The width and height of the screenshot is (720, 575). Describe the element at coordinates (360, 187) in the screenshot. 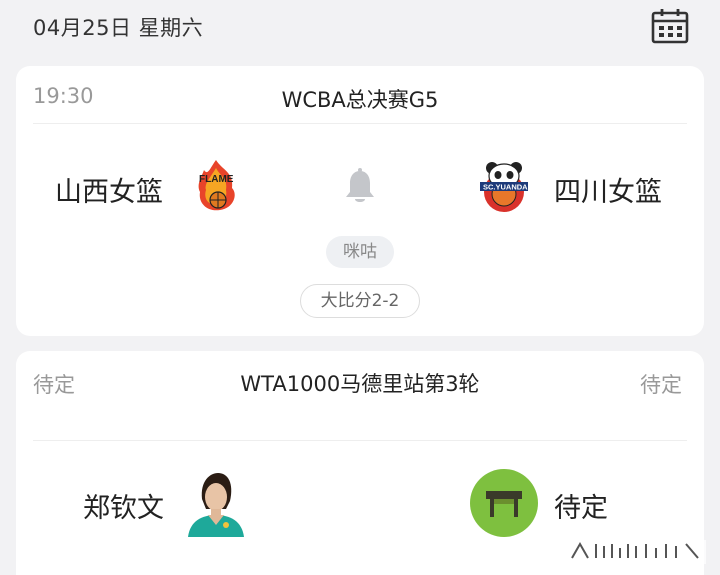

I see `bell-icon` at that location.